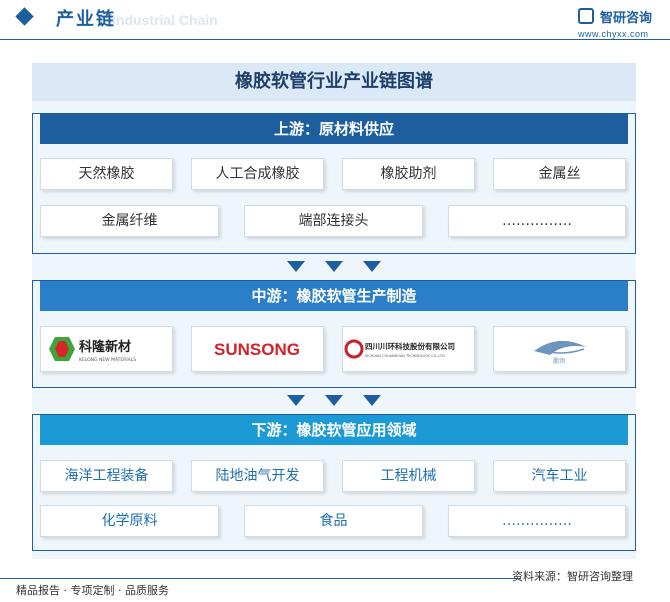 The height and width of the screenshot is (602, 670). Describe the element at coordinates (410, 346) in the screenshot. I see `chuanhuan-name: 四川川环科技股份有限公司` at that location.